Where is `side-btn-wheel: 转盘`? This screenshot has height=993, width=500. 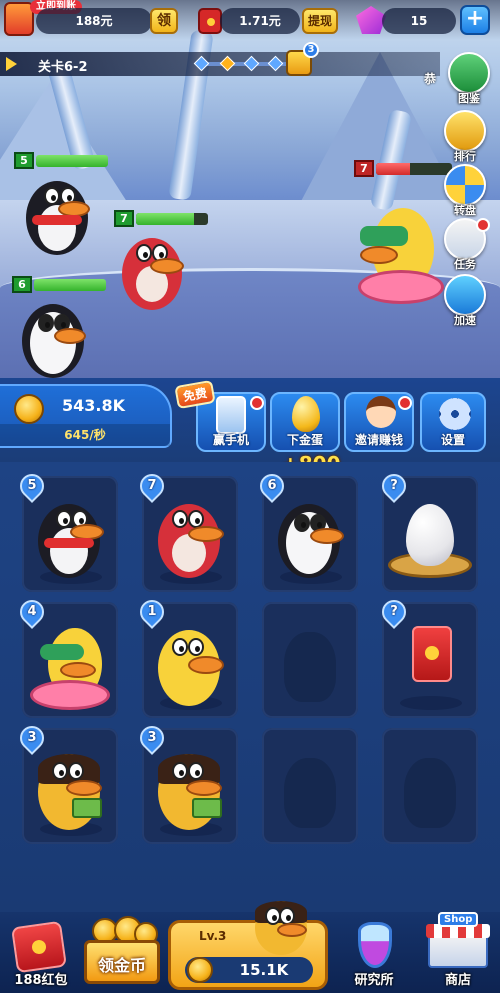
side-btn-wheel: 转盘 is located at coordinates (465, 191).